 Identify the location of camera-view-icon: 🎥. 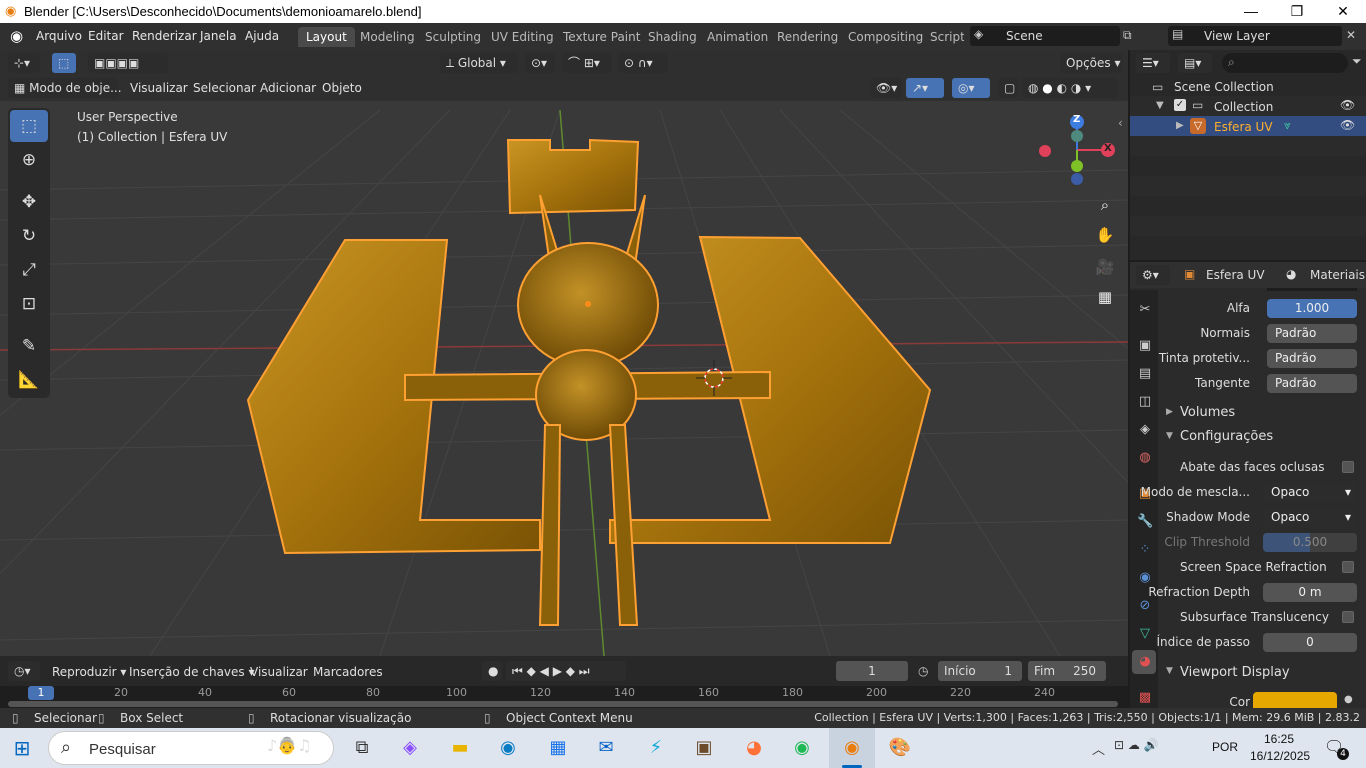
(1105, 267).